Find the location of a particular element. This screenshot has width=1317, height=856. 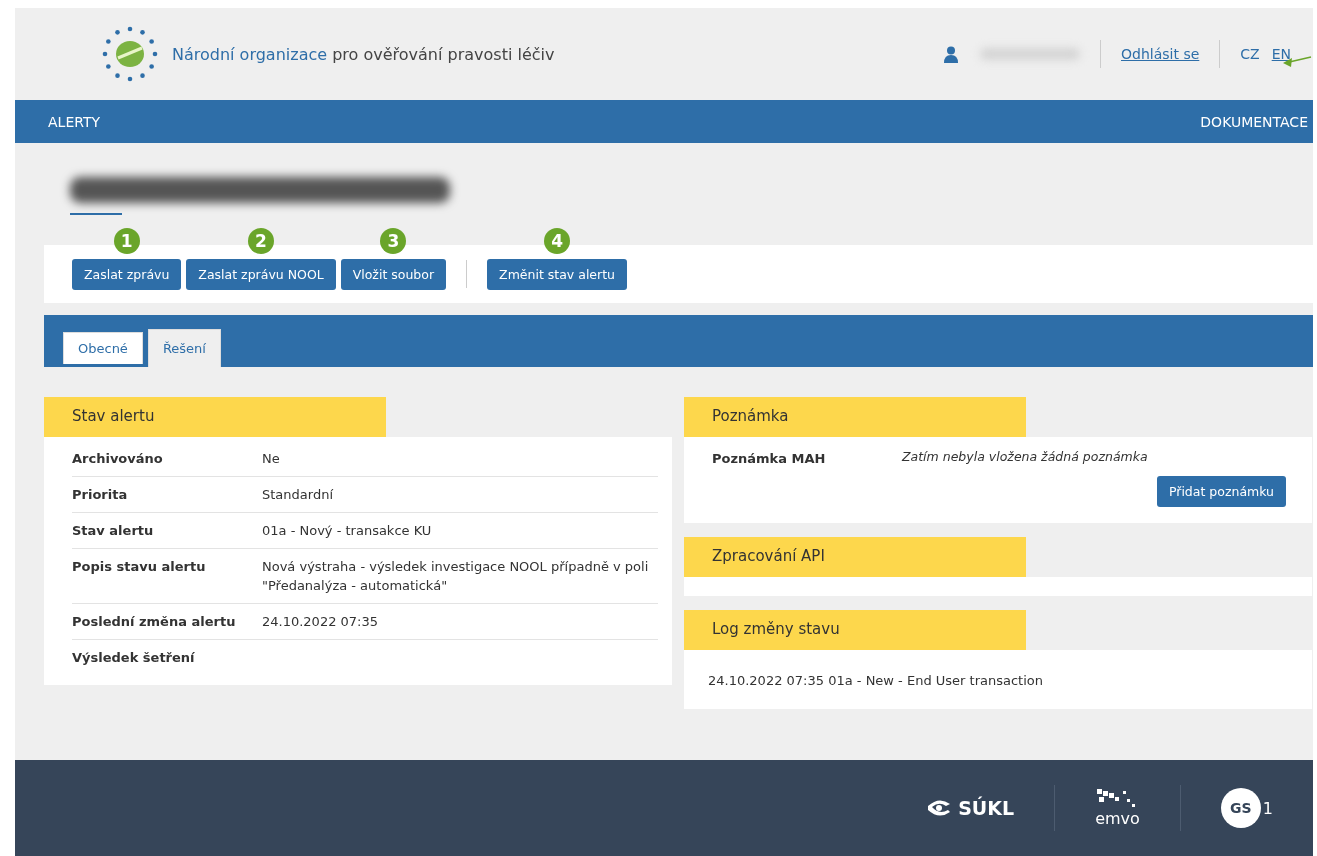

step-number-badge: 2 is located at coordinates (261, 240).